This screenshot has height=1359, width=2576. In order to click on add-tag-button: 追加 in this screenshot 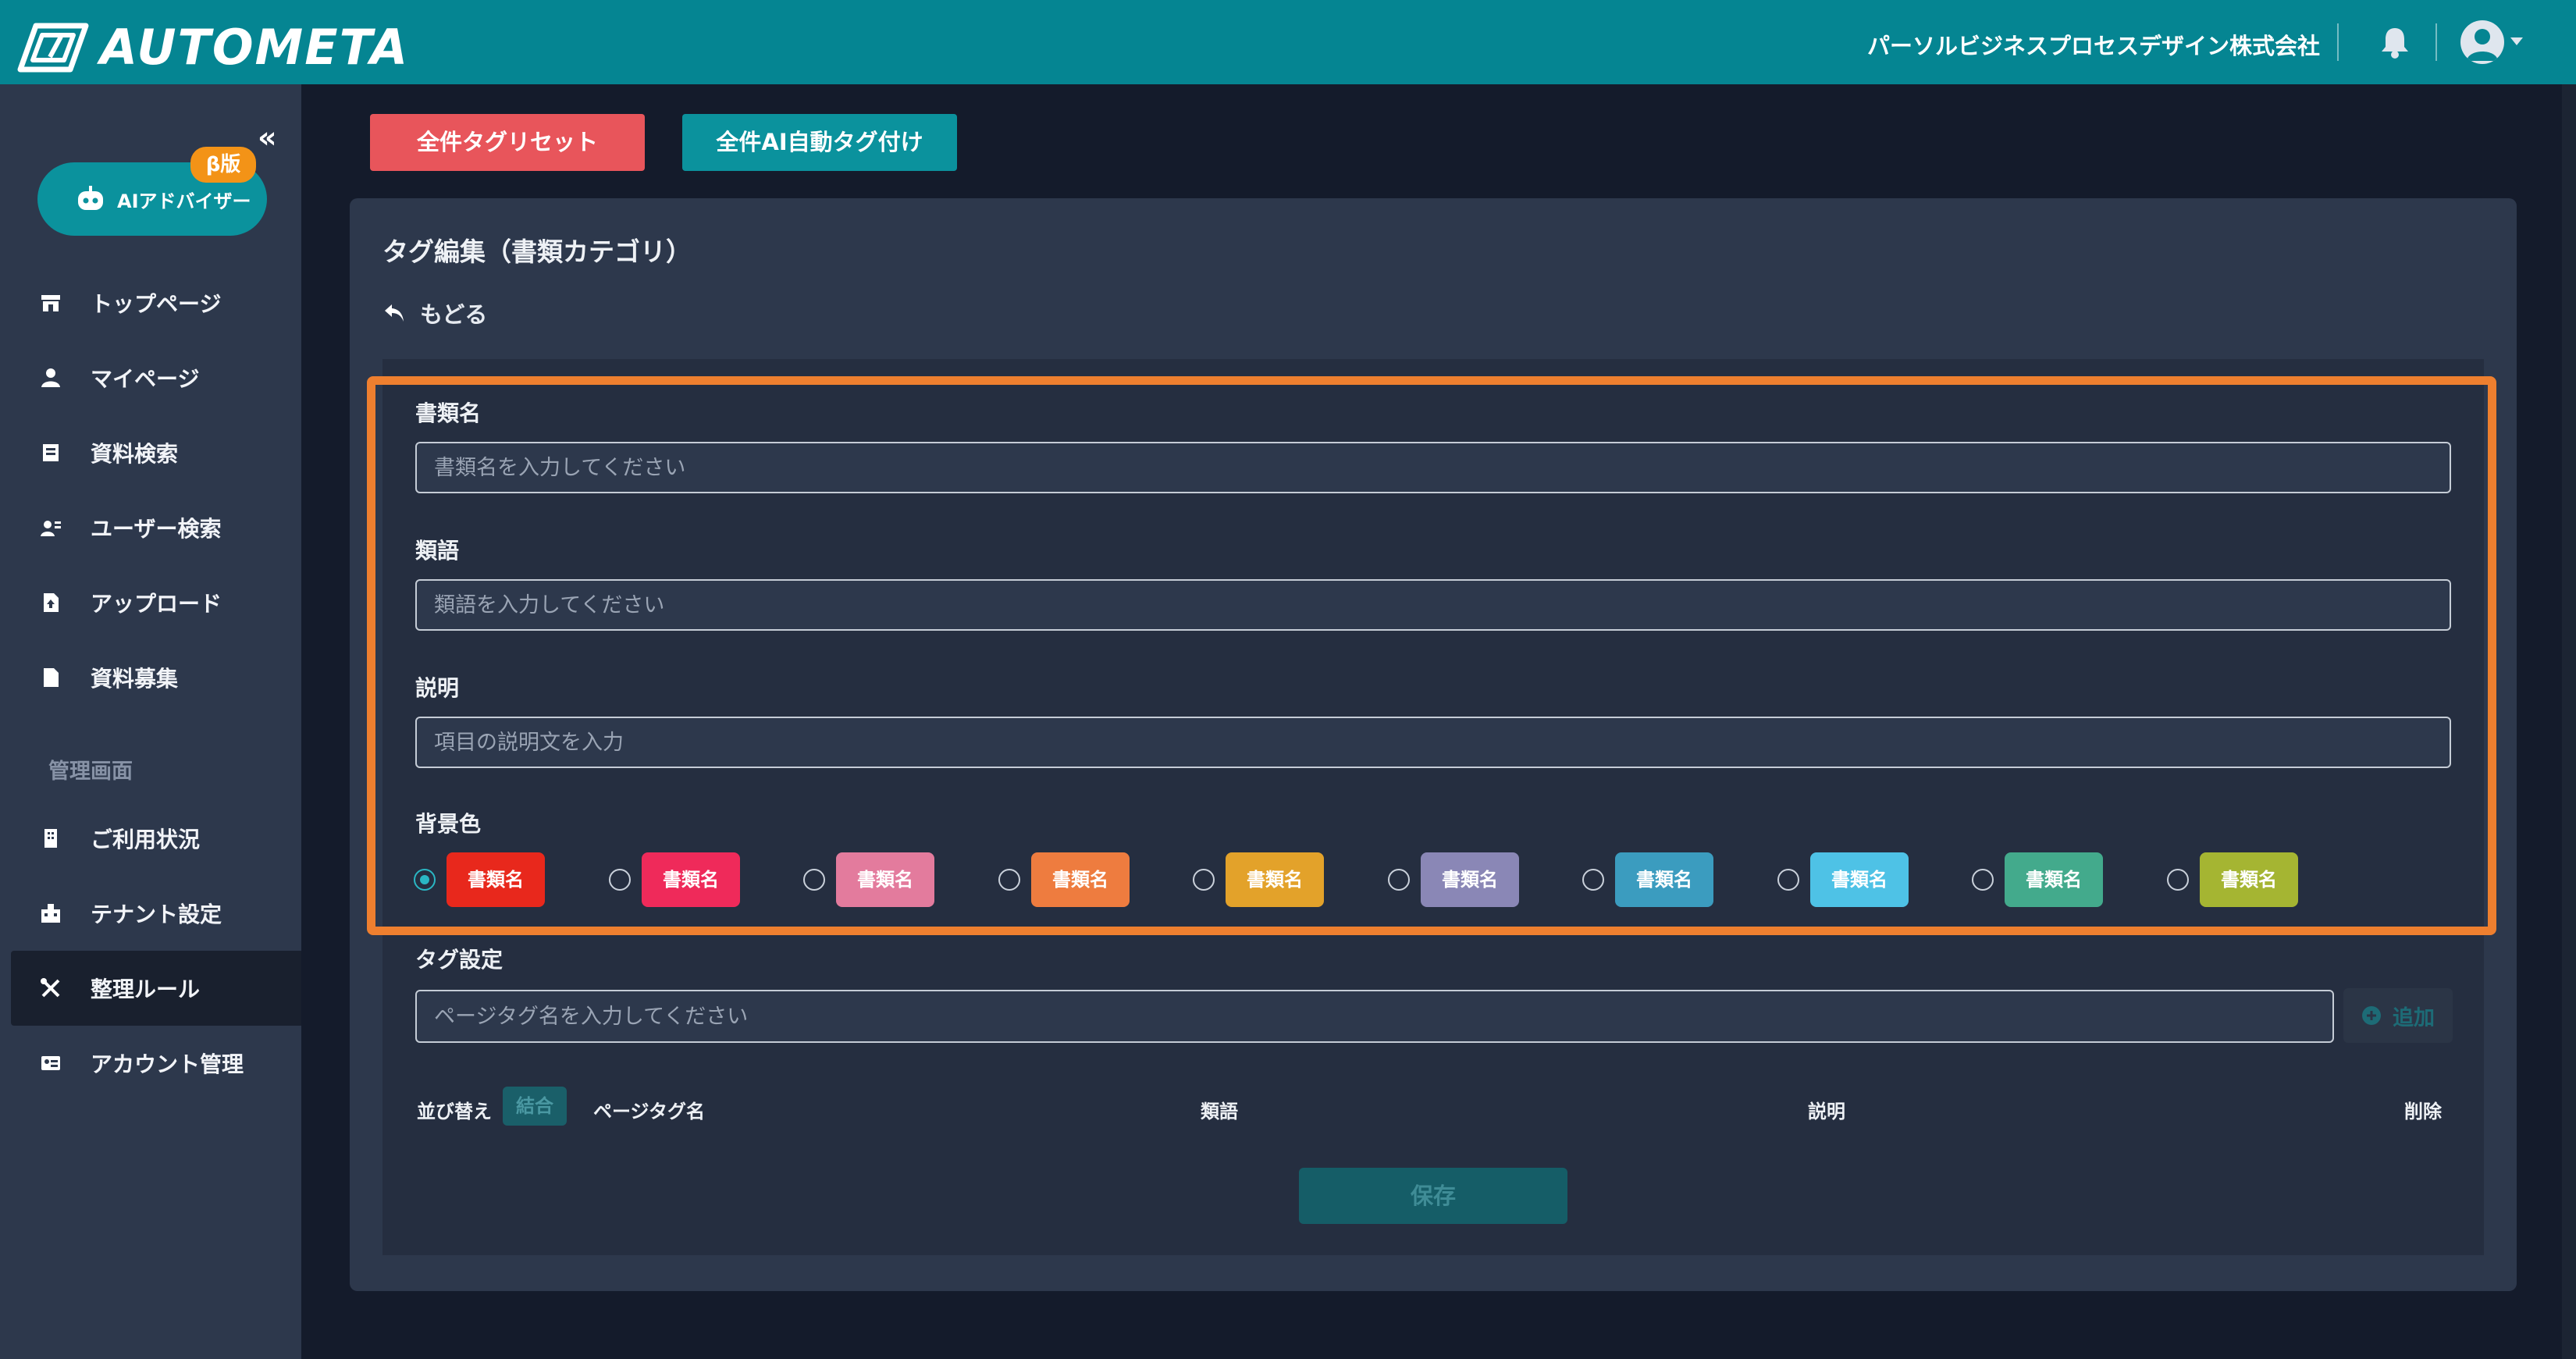, I will do `click(2398, 1016)`.